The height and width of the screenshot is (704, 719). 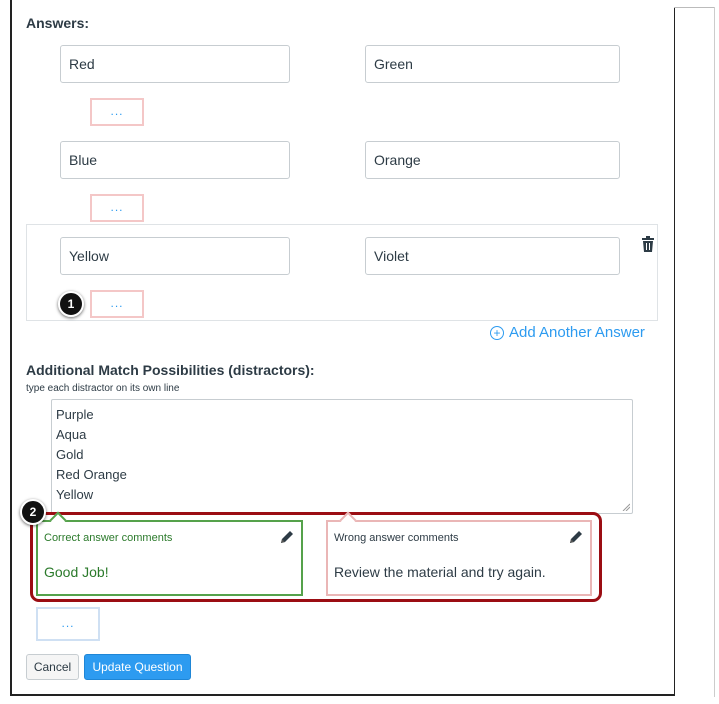 What do you see at coordinates (52, 667) in the screenshot?
I see `cancel-button: Cancel` at bounding box center [52, 667].